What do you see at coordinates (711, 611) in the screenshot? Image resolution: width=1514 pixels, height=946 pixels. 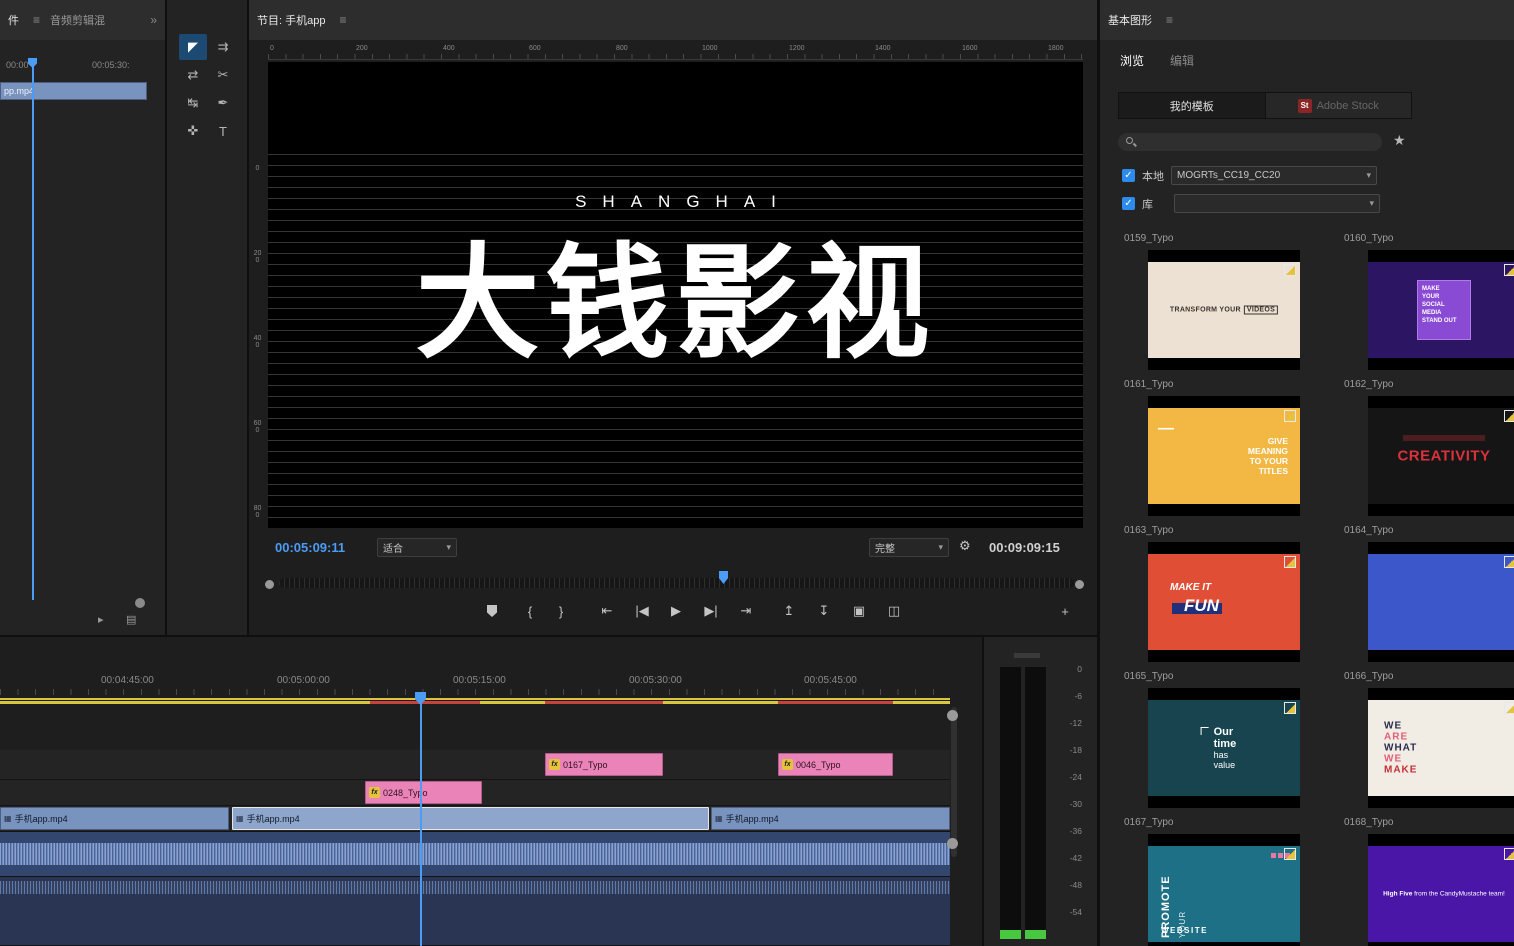 I see `step-forward-button: ▶|` at bounding box center [711, 611].